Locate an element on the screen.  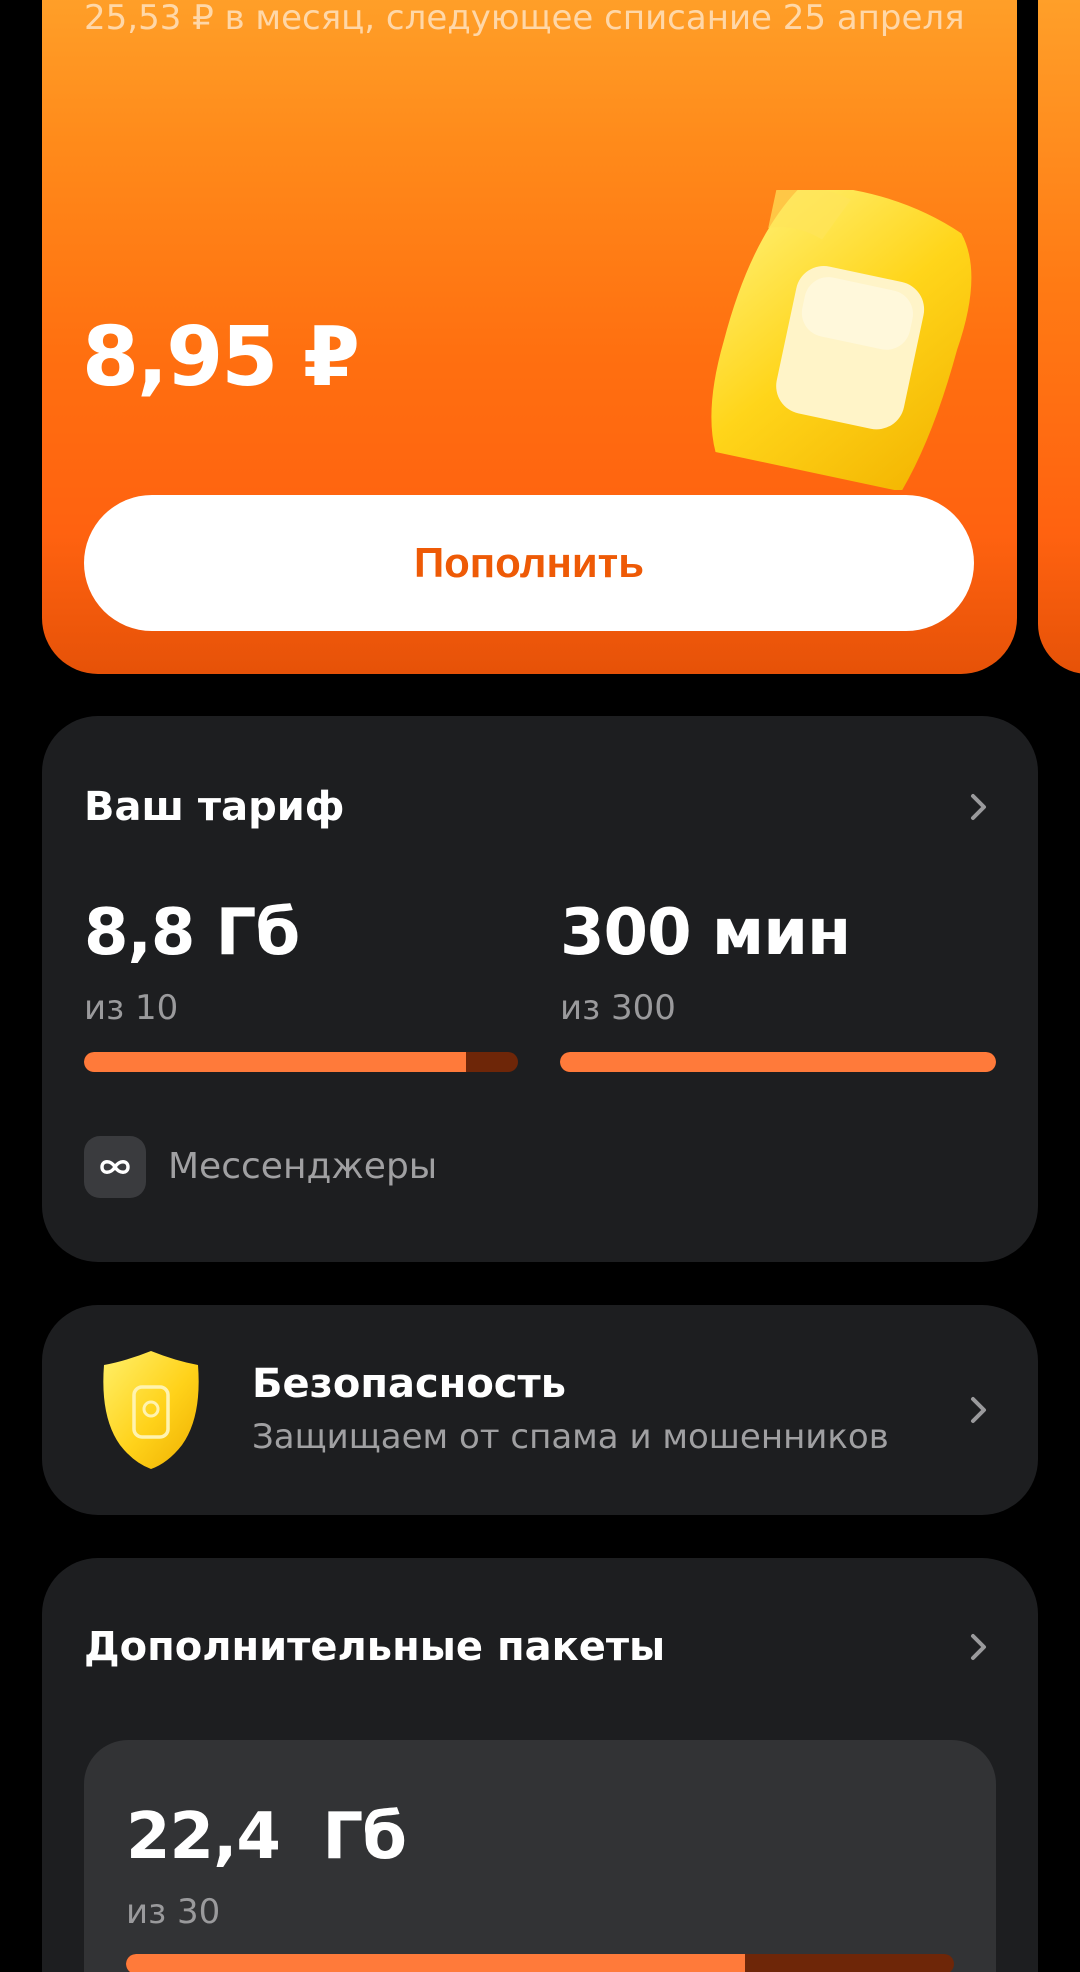
data-remaining: 8,8 Гб is located at coordinates (192, 933).